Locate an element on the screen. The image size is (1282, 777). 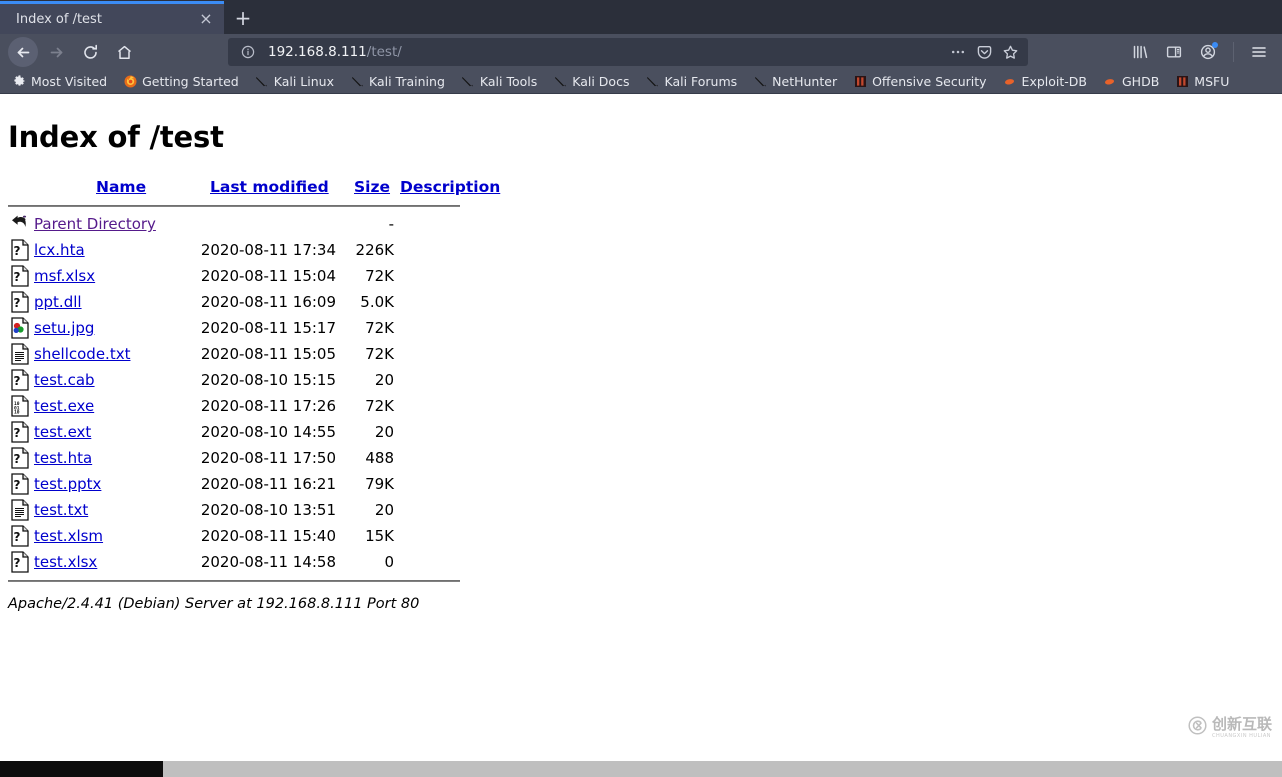
file-link: test.txt is located at coordinates (61, 510).